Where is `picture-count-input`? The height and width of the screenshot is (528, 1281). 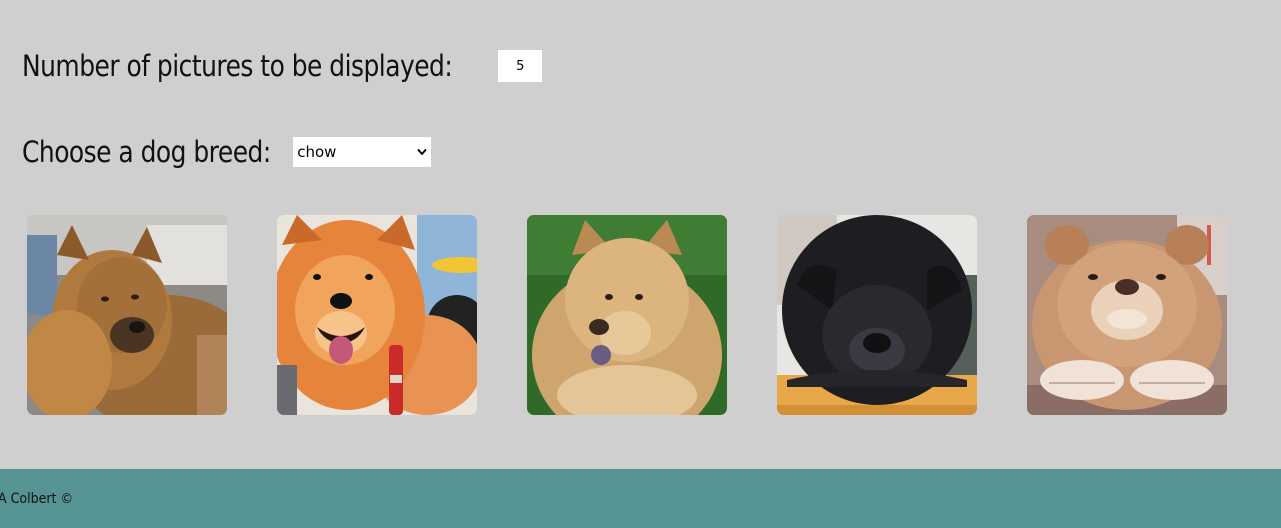 picture-count-input is located at coordinates (520, 66).